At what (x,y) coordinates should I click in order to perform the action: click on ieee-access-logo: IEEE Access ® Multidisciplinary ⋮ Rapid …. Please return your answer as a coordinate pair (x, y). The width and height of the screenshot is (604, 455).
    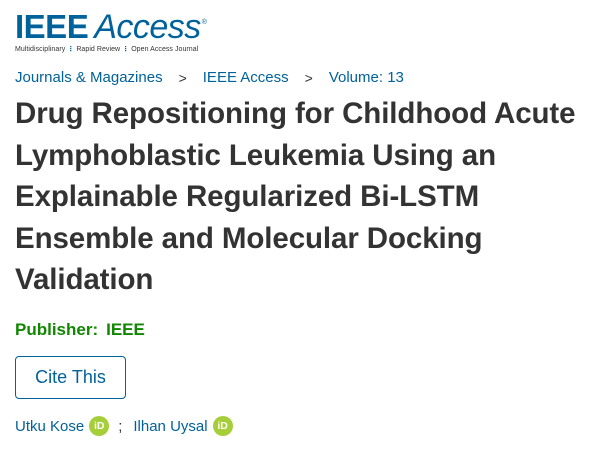
    Looking at the image, I should click on (111, 31).